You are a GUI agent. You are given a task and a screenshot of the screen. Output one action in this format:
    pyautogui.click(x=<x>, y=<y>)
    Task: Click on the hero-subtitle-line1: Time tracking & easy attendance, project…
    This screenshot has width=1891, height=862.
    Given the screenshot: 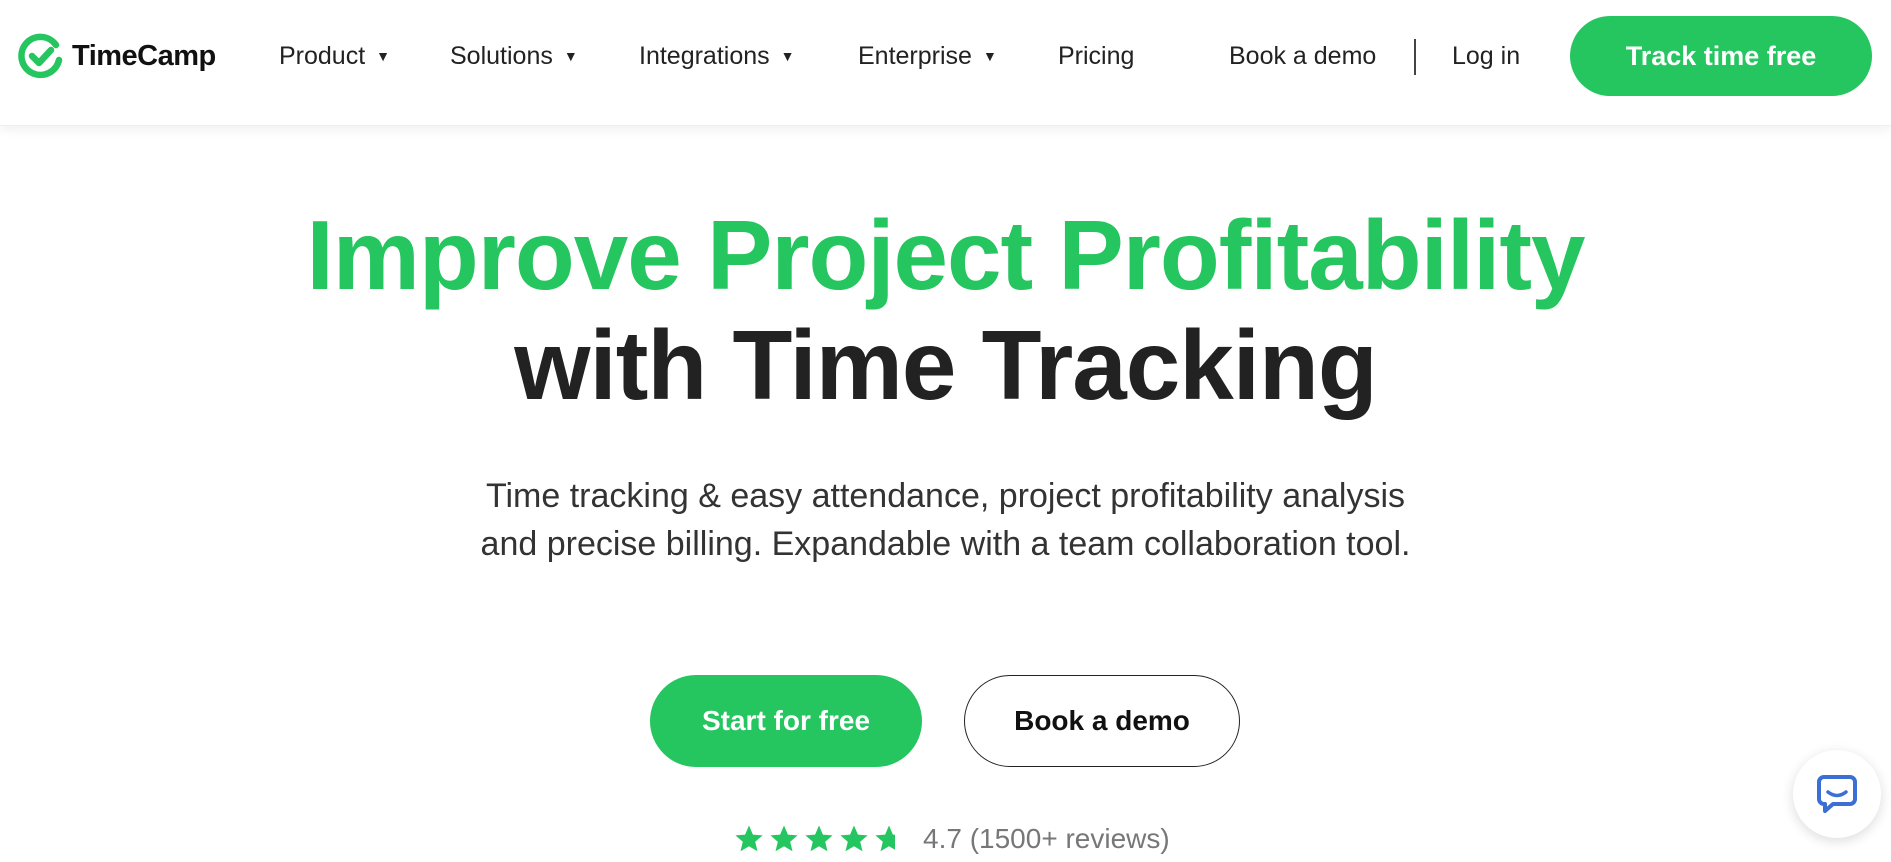 What is the action you would take?
    pyautogui.click(x=945, y=496)
    